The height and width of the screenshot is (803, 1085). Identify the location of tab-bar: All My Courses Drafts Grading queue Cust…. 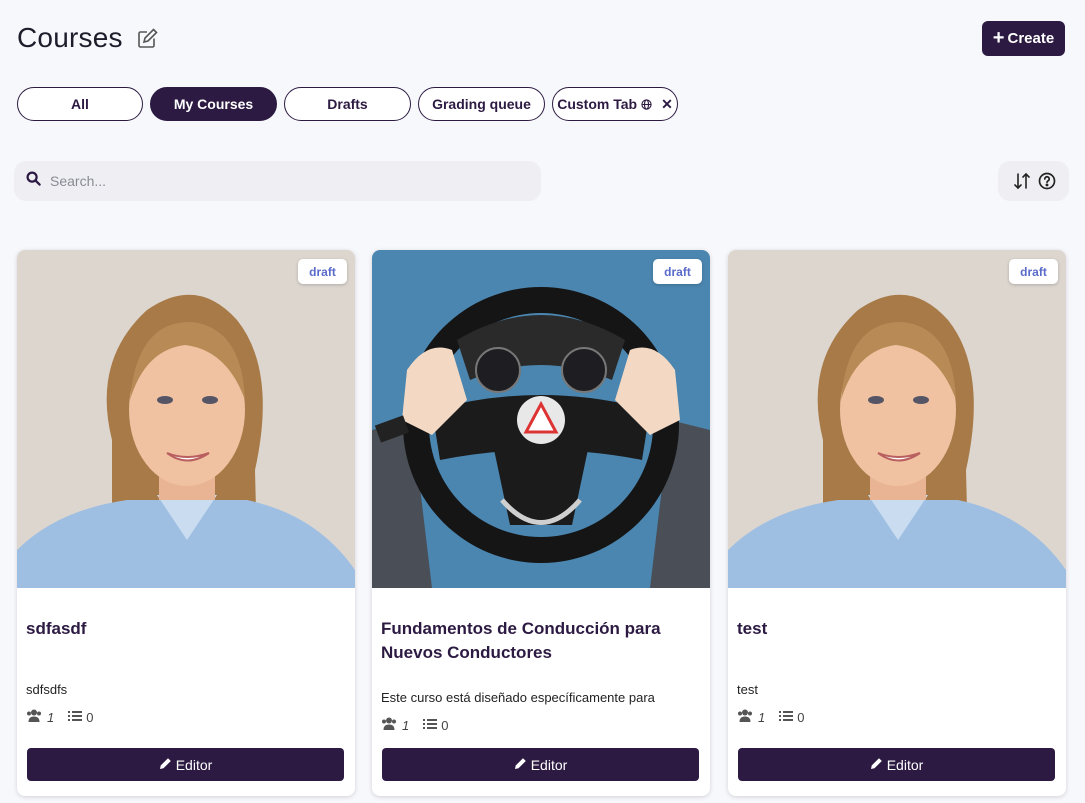
(347, 104).